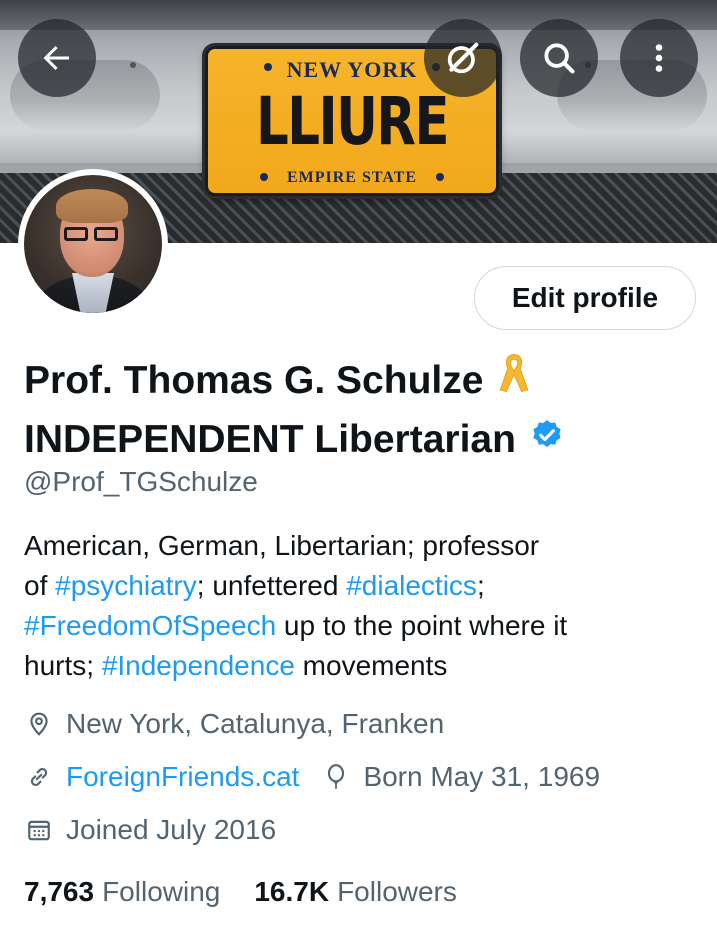 The image size is (717, 932). I want to click on bio-line: hurts; #Independence movements, so click(364, 666).